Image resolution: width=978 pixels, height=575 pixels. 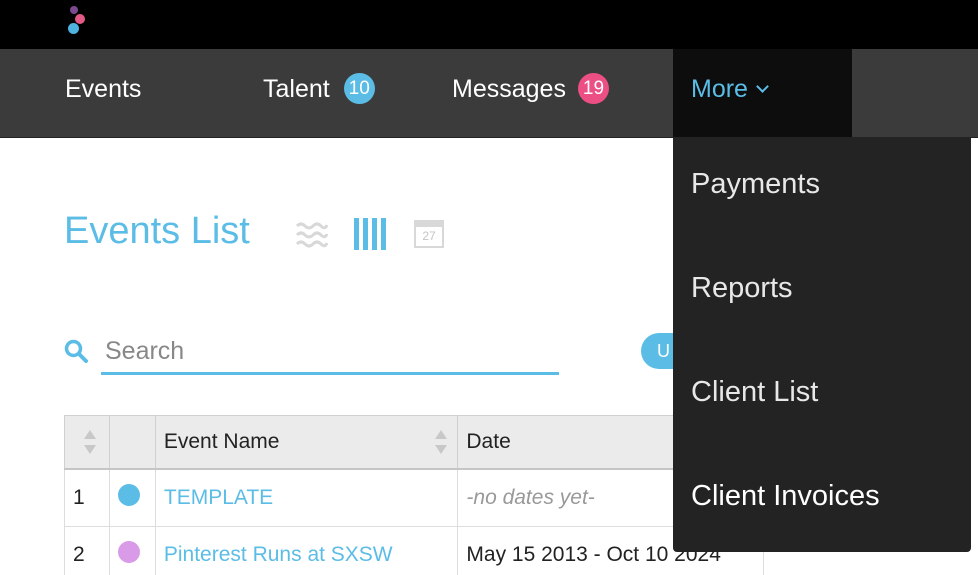 I want to click on table-header-row: Event Name Date, so click(x=414, y=443).